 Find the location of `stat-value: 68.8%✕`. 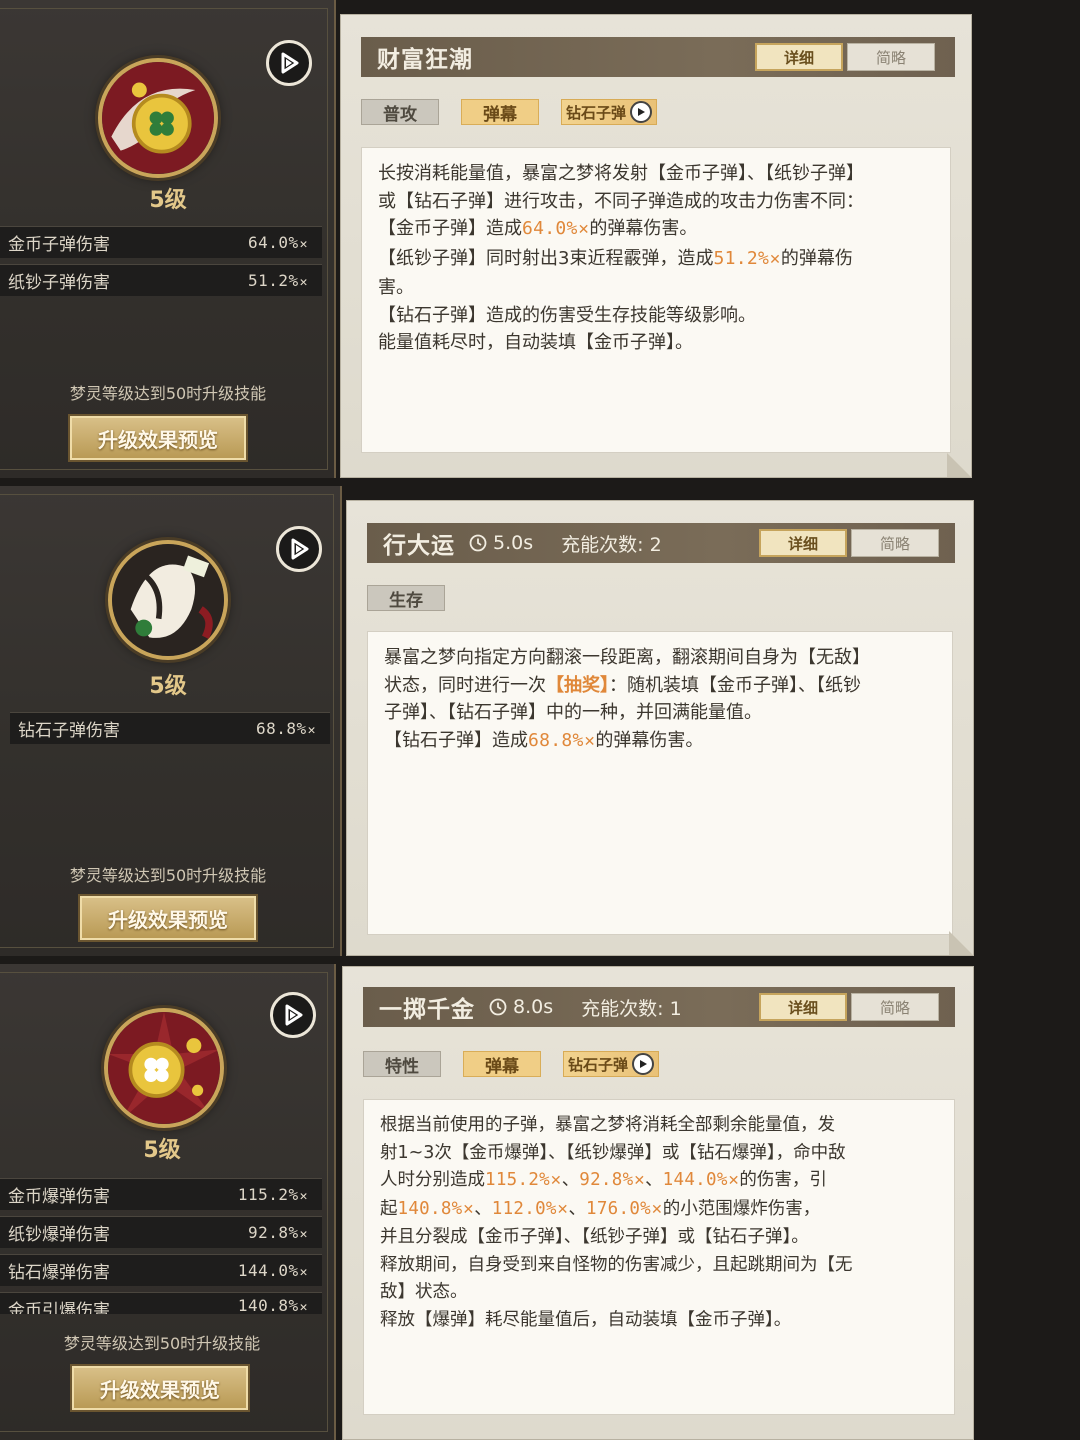

stat-value: 68.8%✕ is located at coordinates (286, 728).